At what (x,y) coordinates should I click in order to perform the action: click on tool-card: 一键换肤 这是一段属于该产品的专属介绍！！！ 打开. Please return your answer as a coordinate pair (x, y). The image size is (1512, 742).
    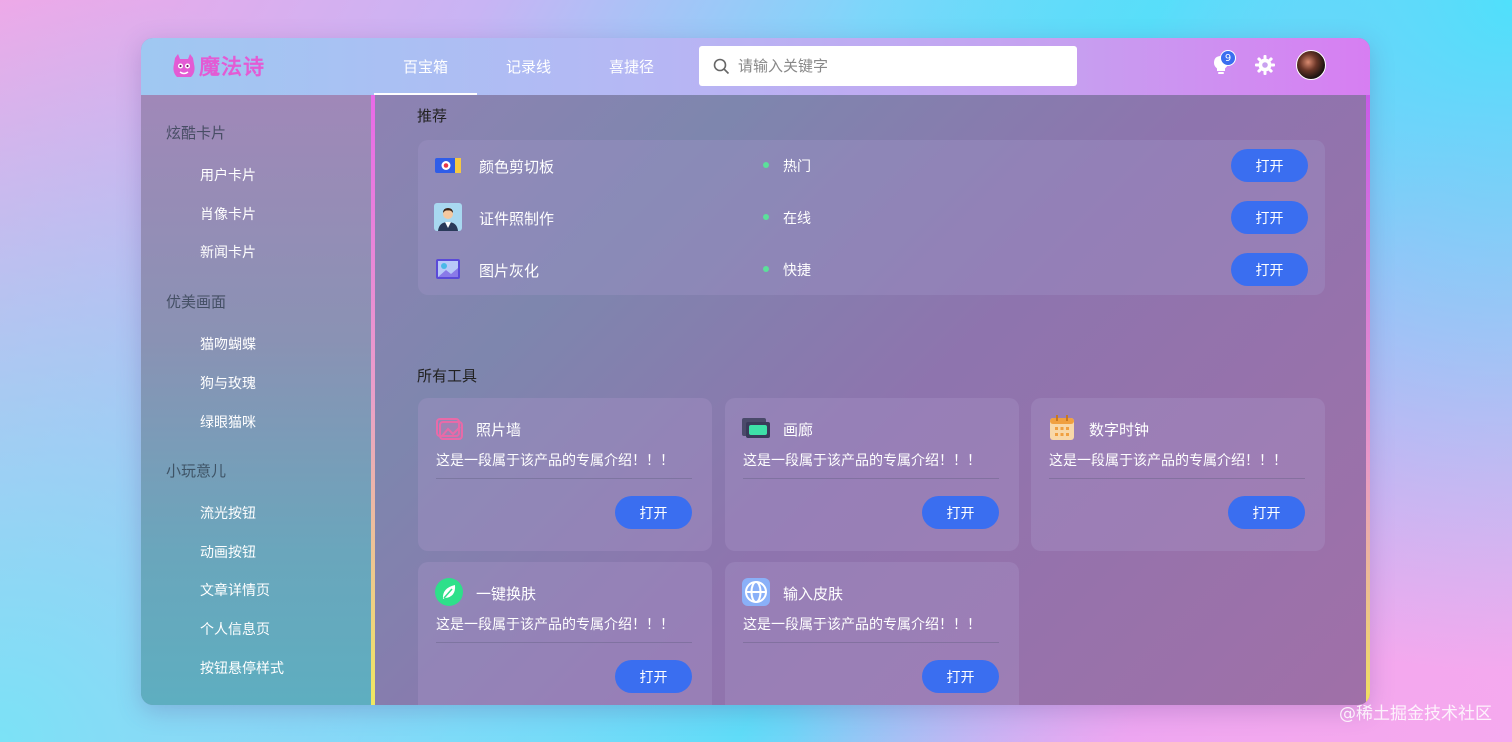
    Looking at the image, I should click on (565, 633).